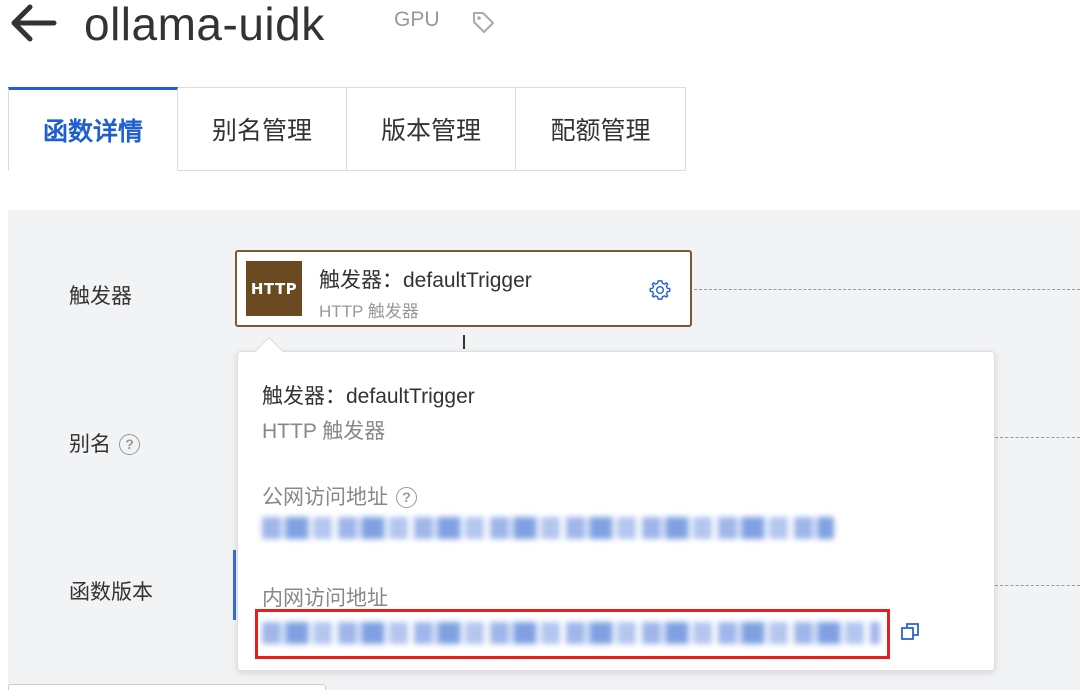  Describe the element at coordinates (483, 22) in the screenshot. I see `tag-icon` at that location.